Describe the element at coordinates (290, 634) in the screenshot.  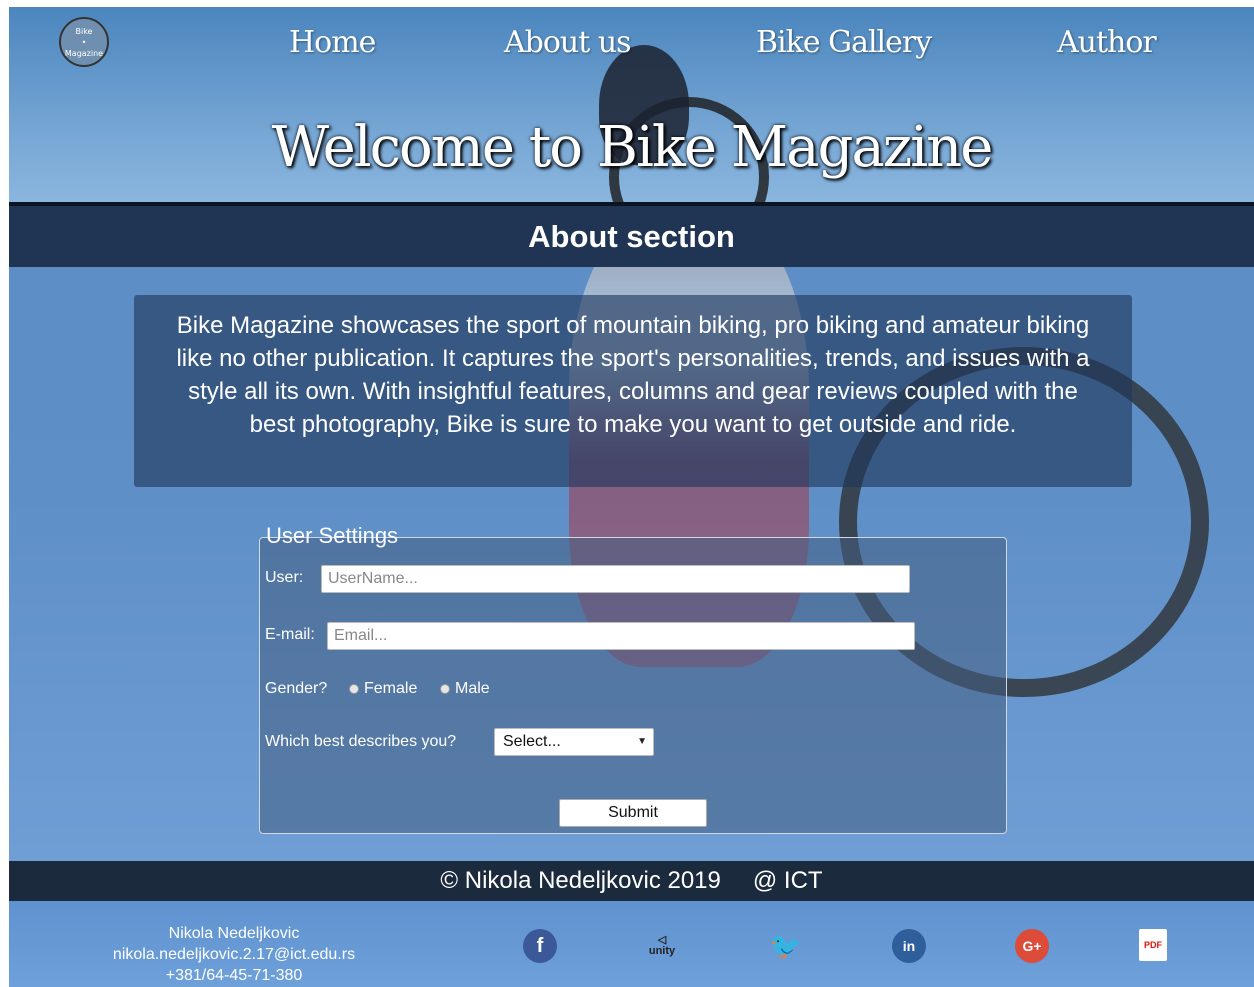
I see `email-label: E-mail:` at that location.